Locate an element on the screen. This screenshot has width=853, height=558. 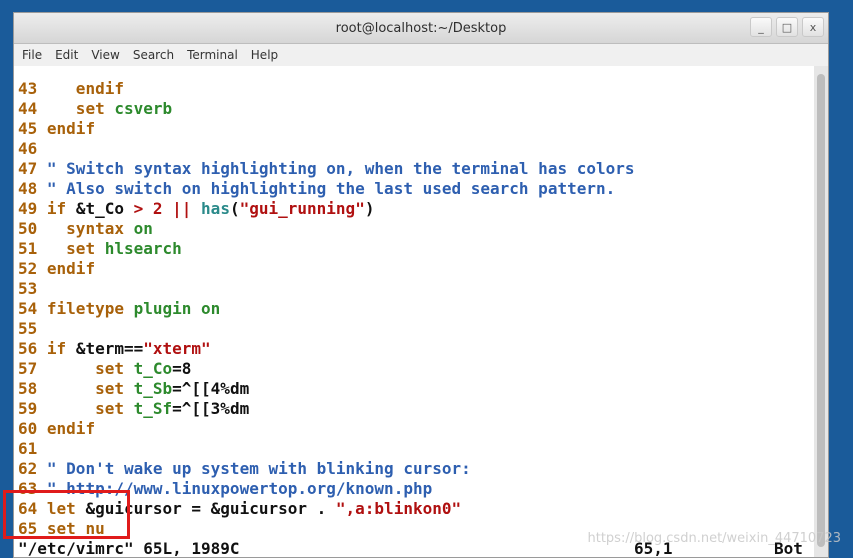
window-title: root@localhost:~/Desktop is located at coordinates (421, 28).